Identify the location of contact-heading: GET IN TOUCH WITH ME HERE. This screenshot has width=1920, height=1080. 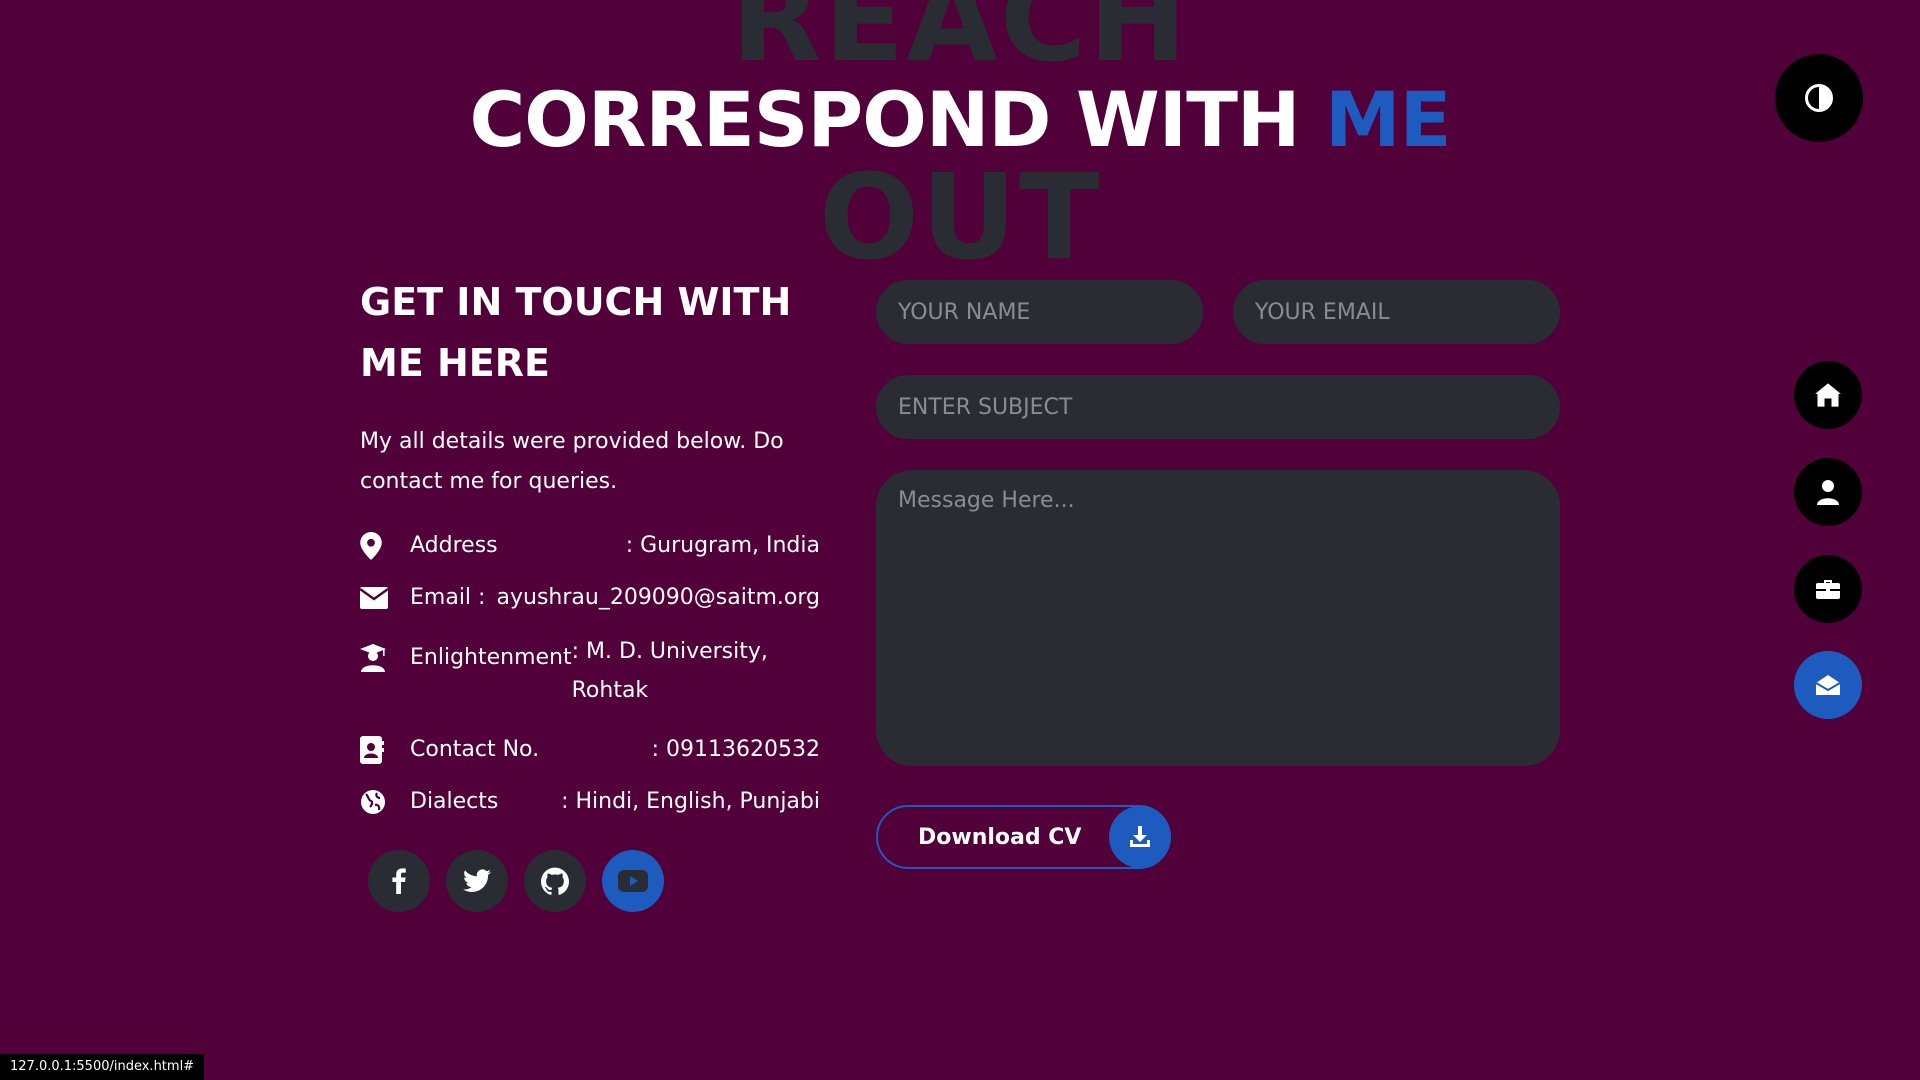
(576, 332).